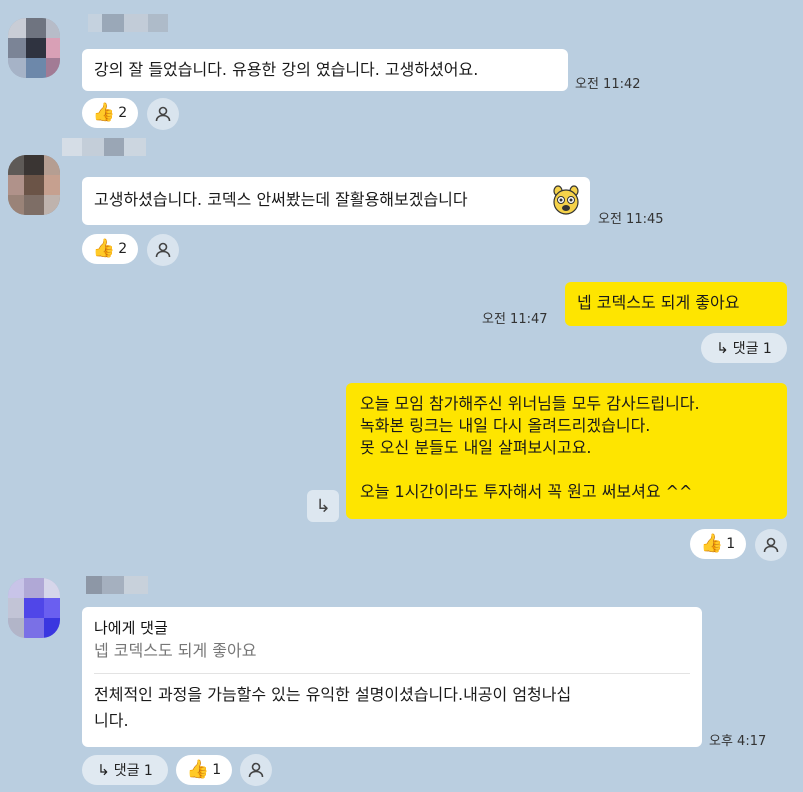 The height and width of the screenshot is (792, 803). Describe the element at coordinates (131, 628) in the screenshot. I see `quote-title: 나에게 댓글` at that location.